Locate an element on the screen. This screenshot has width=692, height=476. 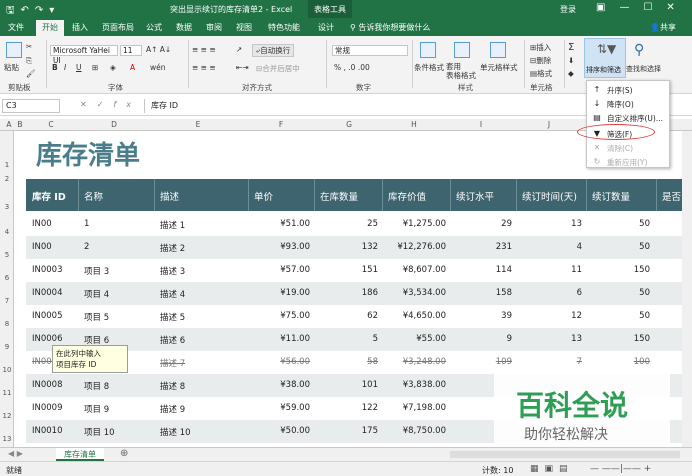
cell-reorder-level: 39 is located at coordinates (483, 316).